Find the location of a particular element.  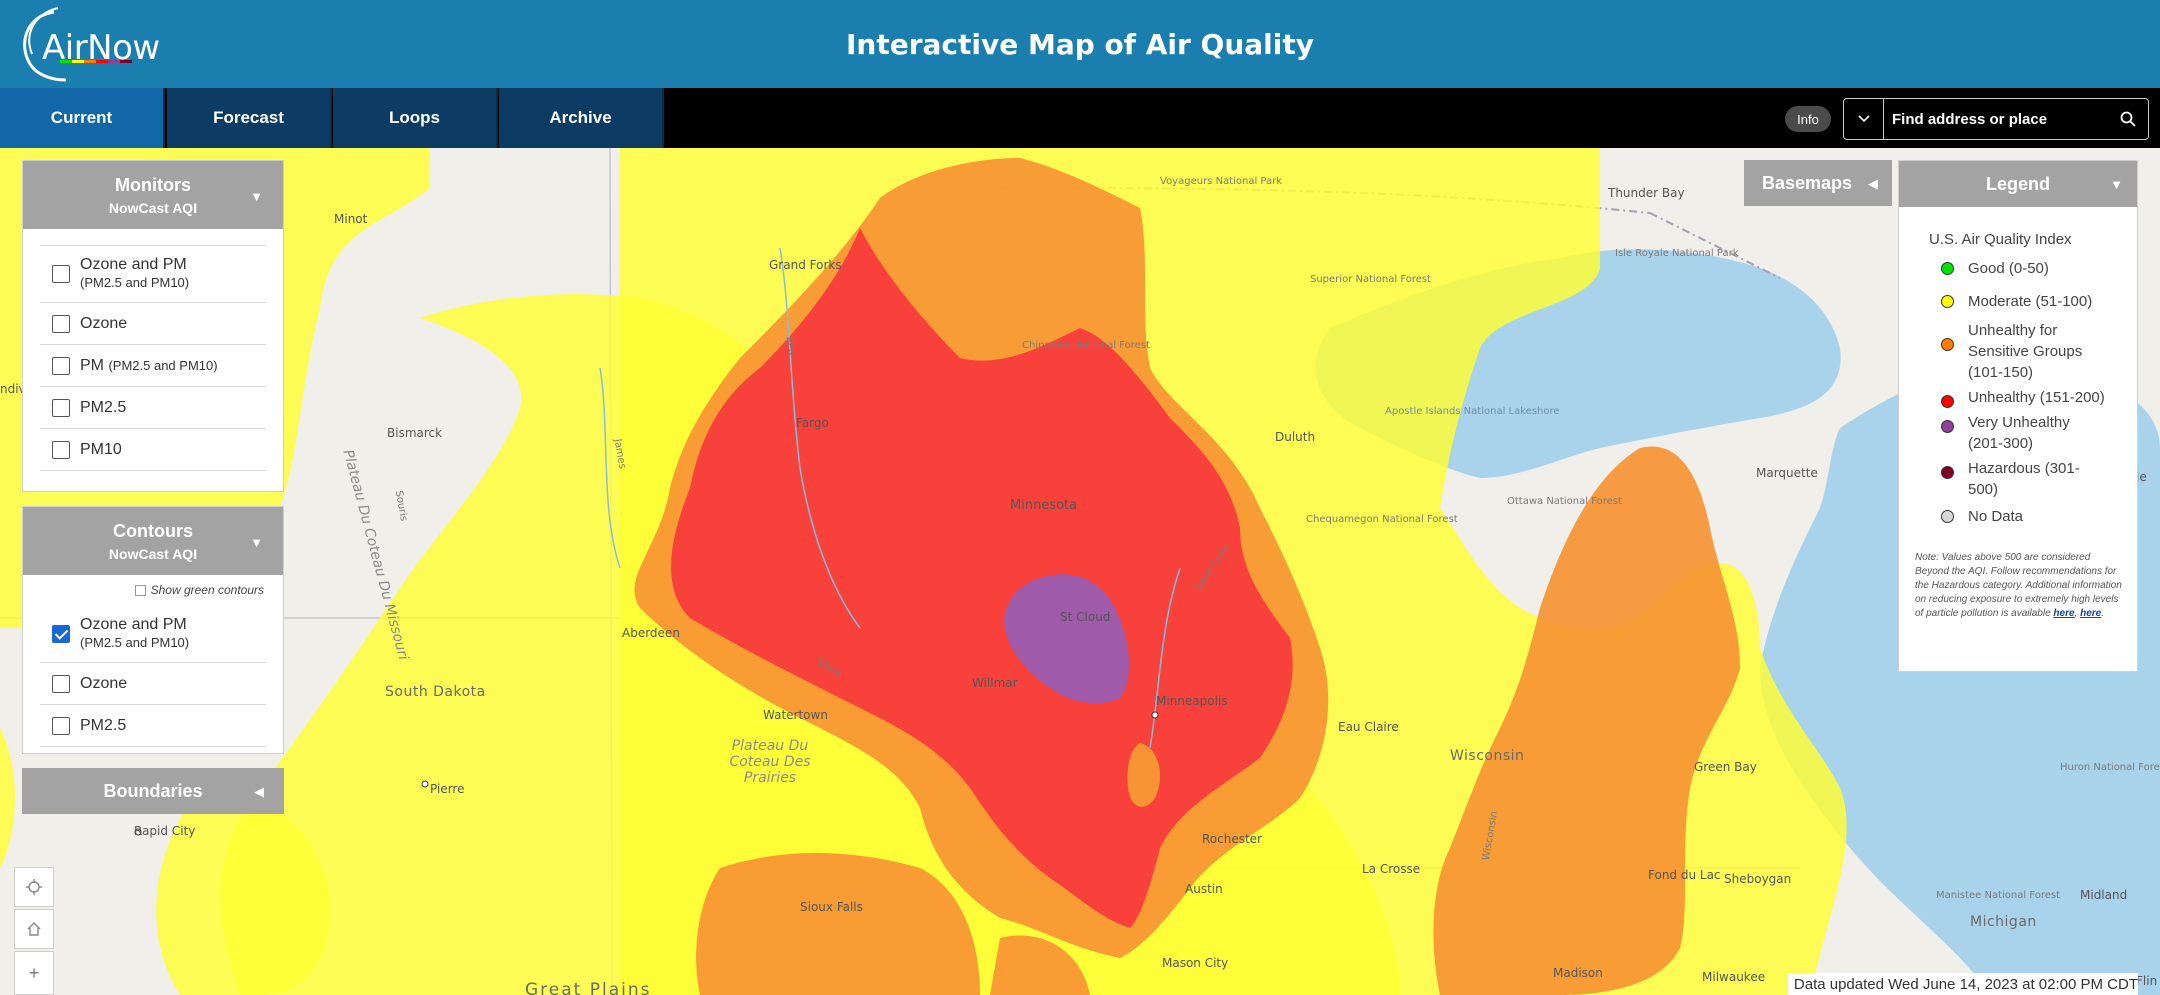

basemaps-button: Basemaps ◀ is located at coordinates (1818, 183).